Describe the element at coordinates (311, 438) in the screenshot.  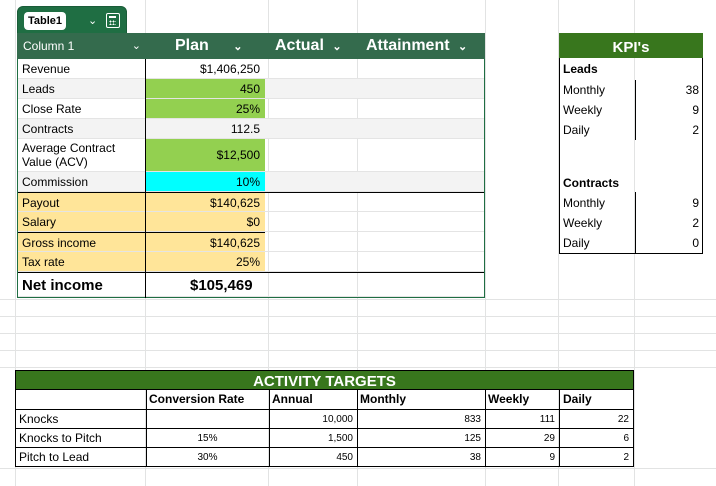
I see `activity-row-annual: 1,500` at that location.